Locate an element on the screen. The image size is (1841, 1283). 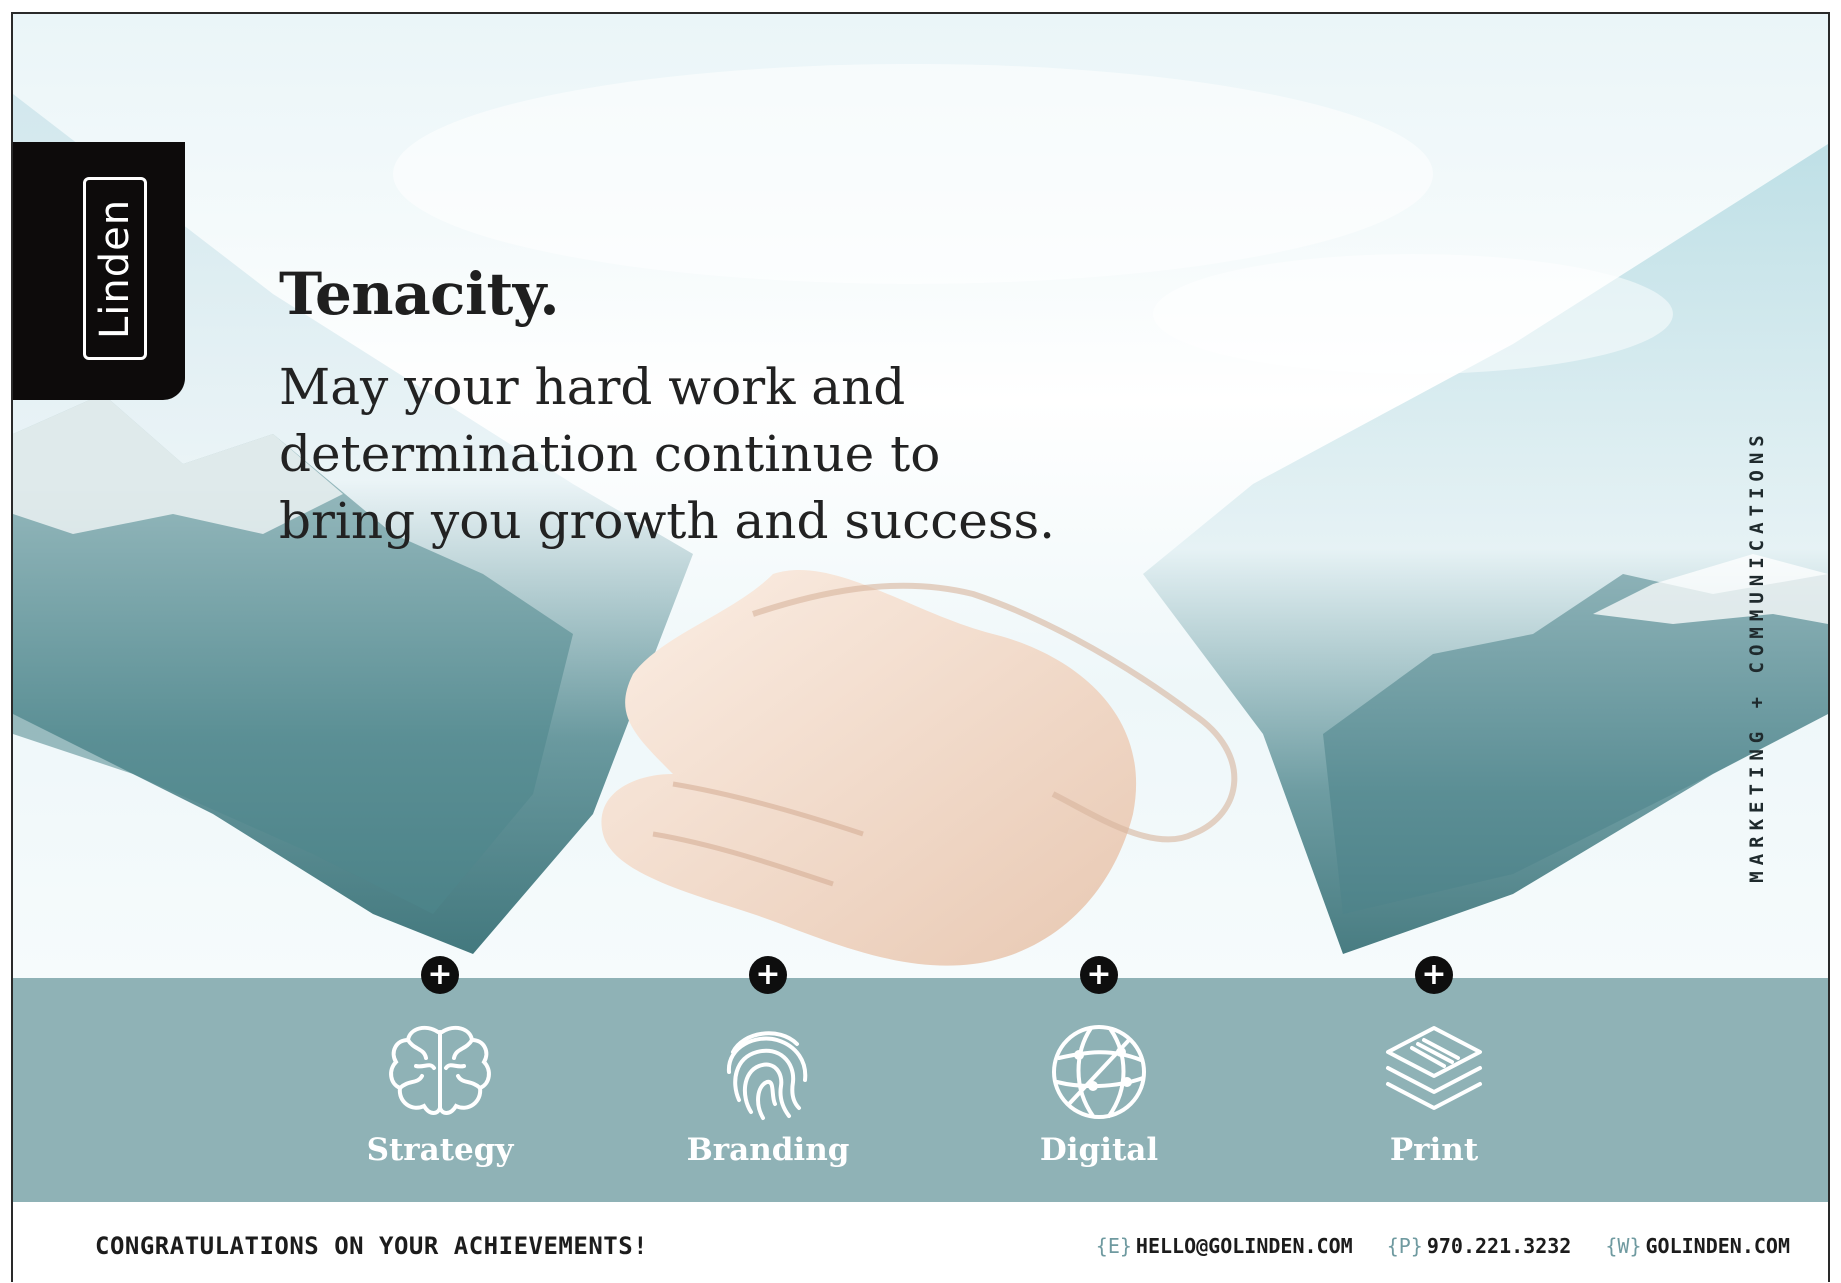
service-label: Branding is located at coordinates (768, 1150).